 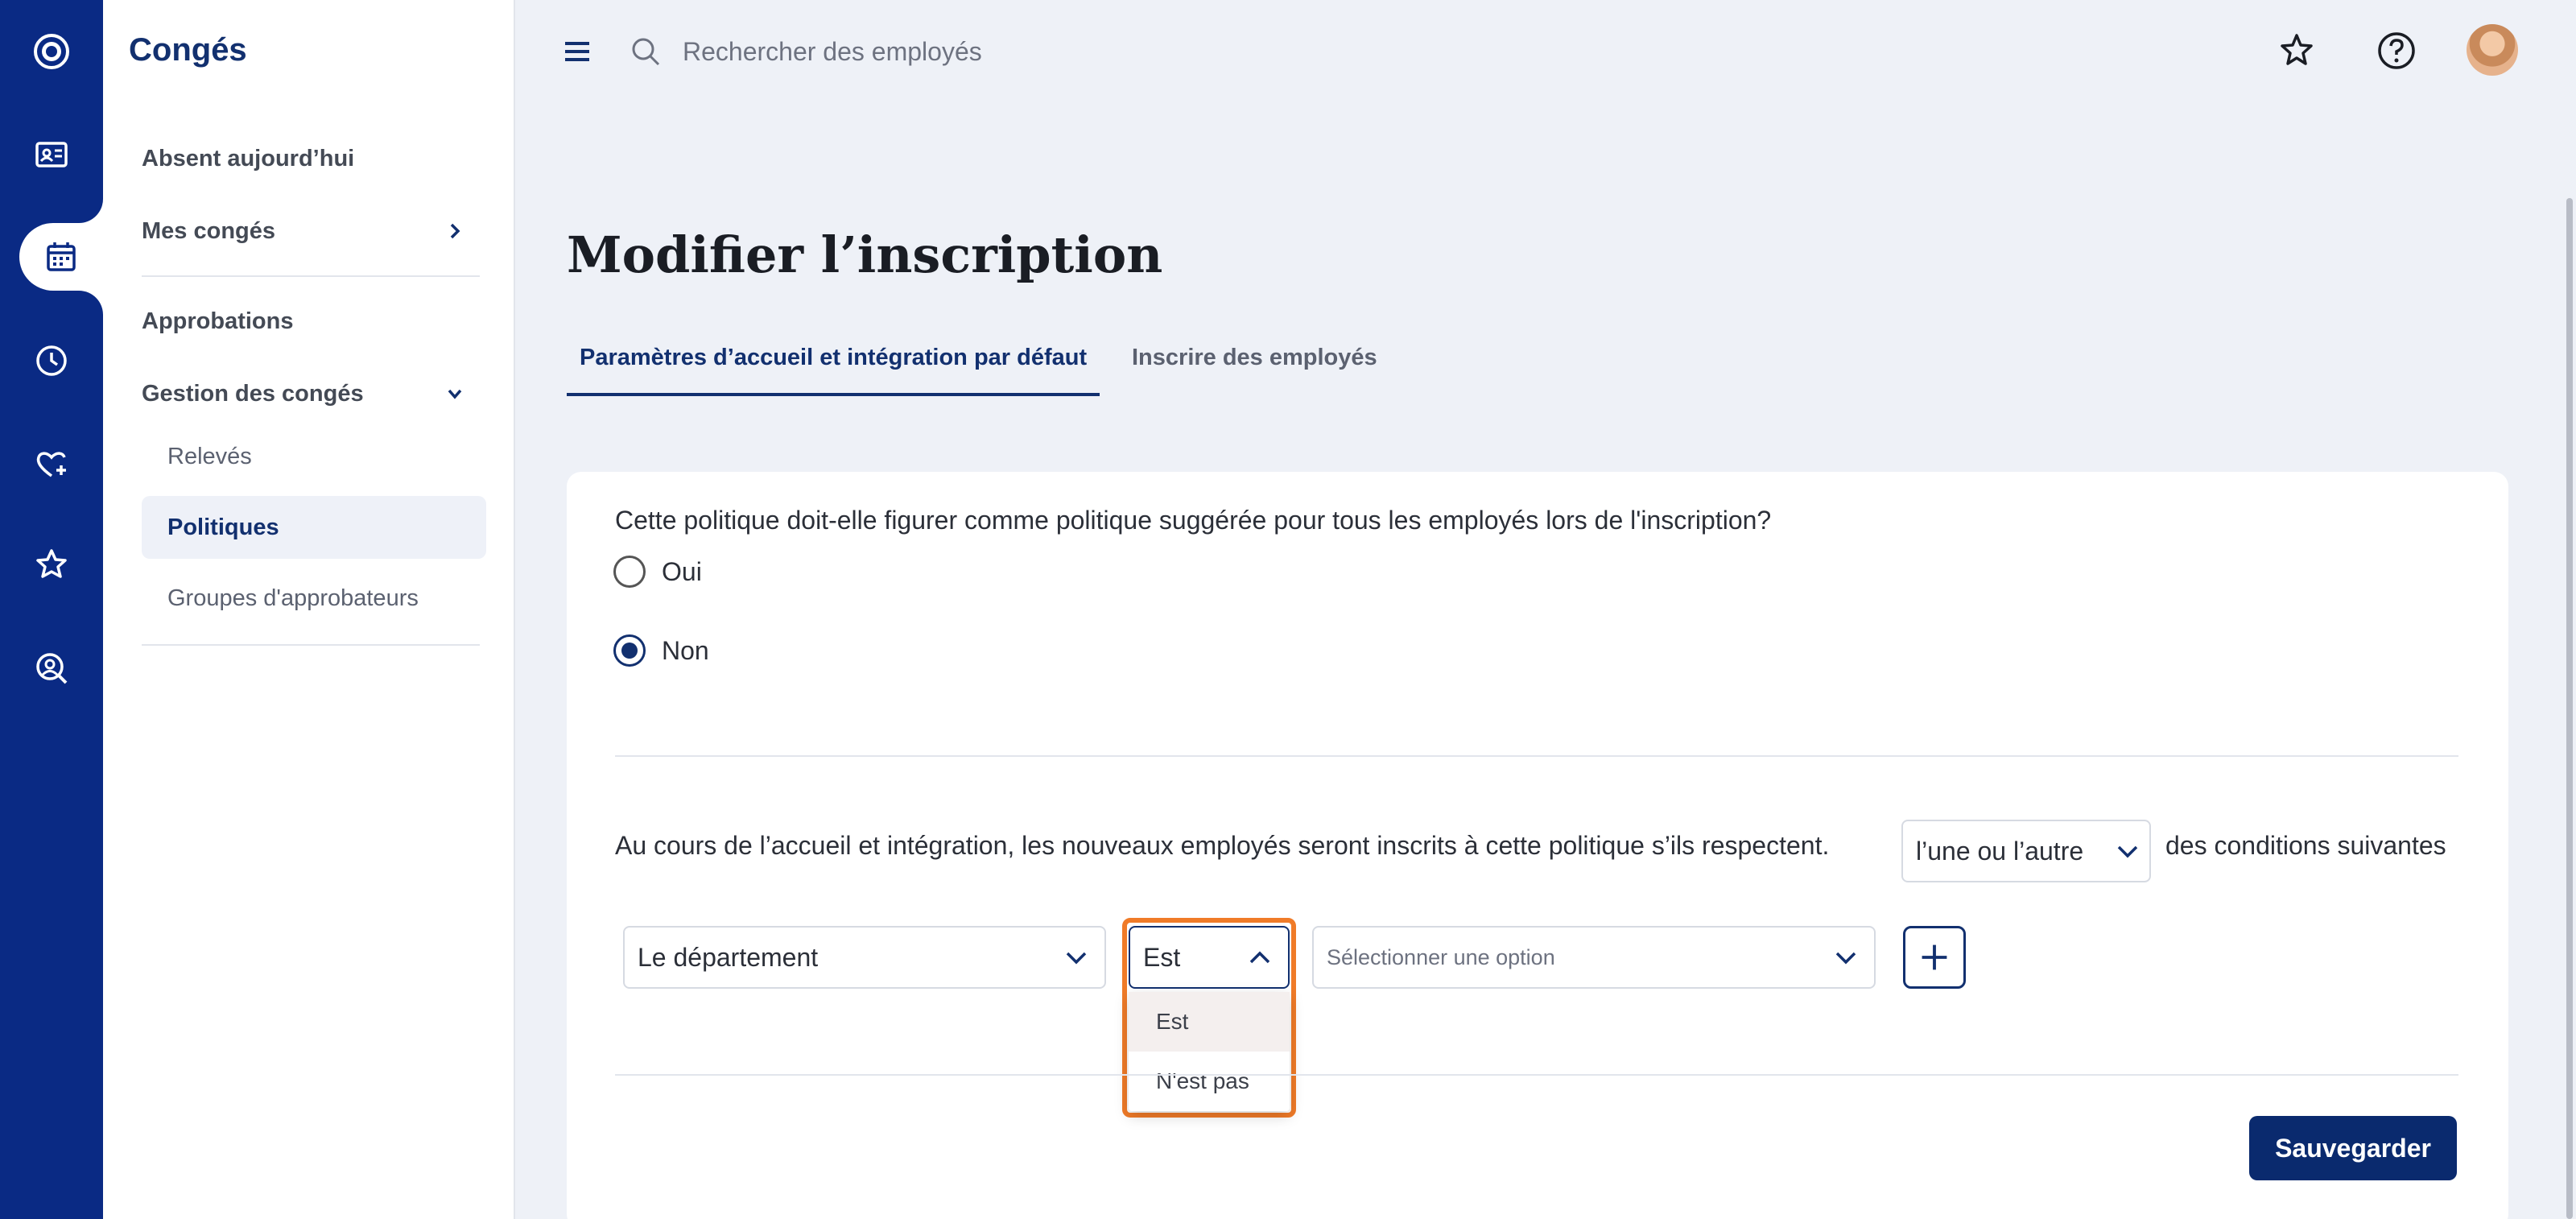 What do you see at coordinates (1209, 1022) in the screenshot?
I see `dropdown-option-est: Est` at bounding box center [1209, 1022].